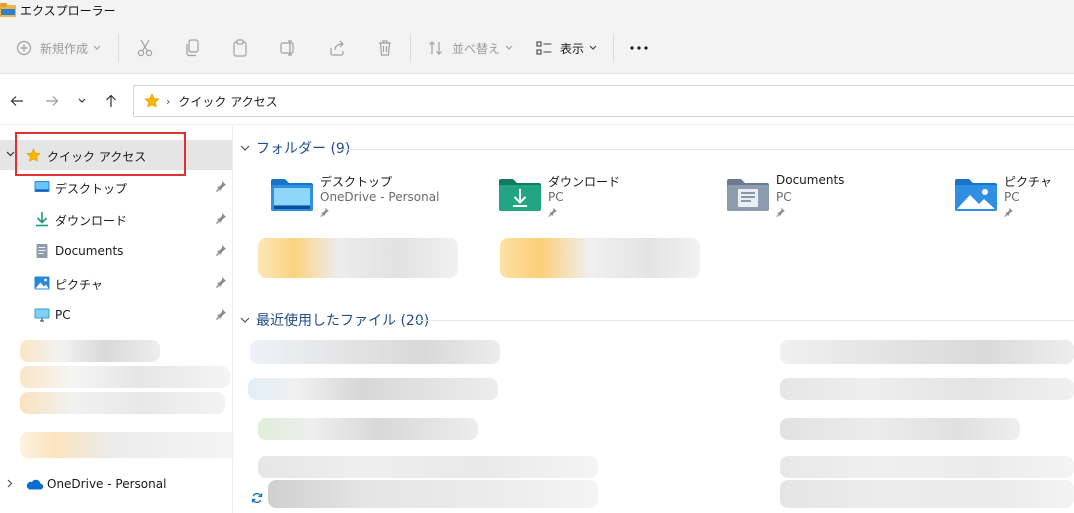  I want to click on sidebar-item-documents: Documents, so click(116, 251).